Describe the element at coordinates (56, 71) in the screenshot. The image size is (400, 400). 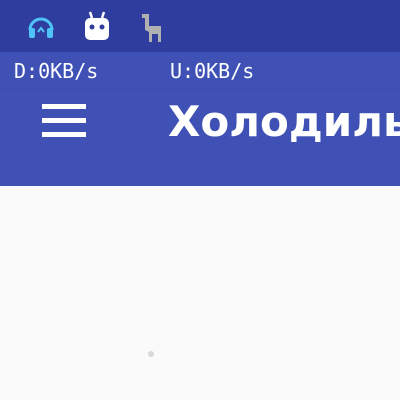
I see `download-speed: D:0KB/s` at that location.